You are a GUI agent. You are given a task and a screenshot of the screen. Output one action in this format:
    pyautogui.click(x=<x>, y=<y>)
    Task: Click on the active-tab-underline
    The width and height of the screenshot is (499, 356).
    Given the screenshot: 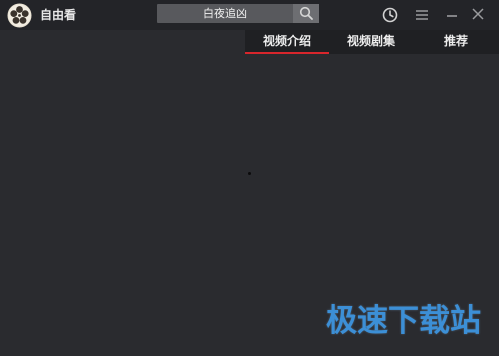 What is the action you would take?
    pyautogui.click(x=287, y=53)
    